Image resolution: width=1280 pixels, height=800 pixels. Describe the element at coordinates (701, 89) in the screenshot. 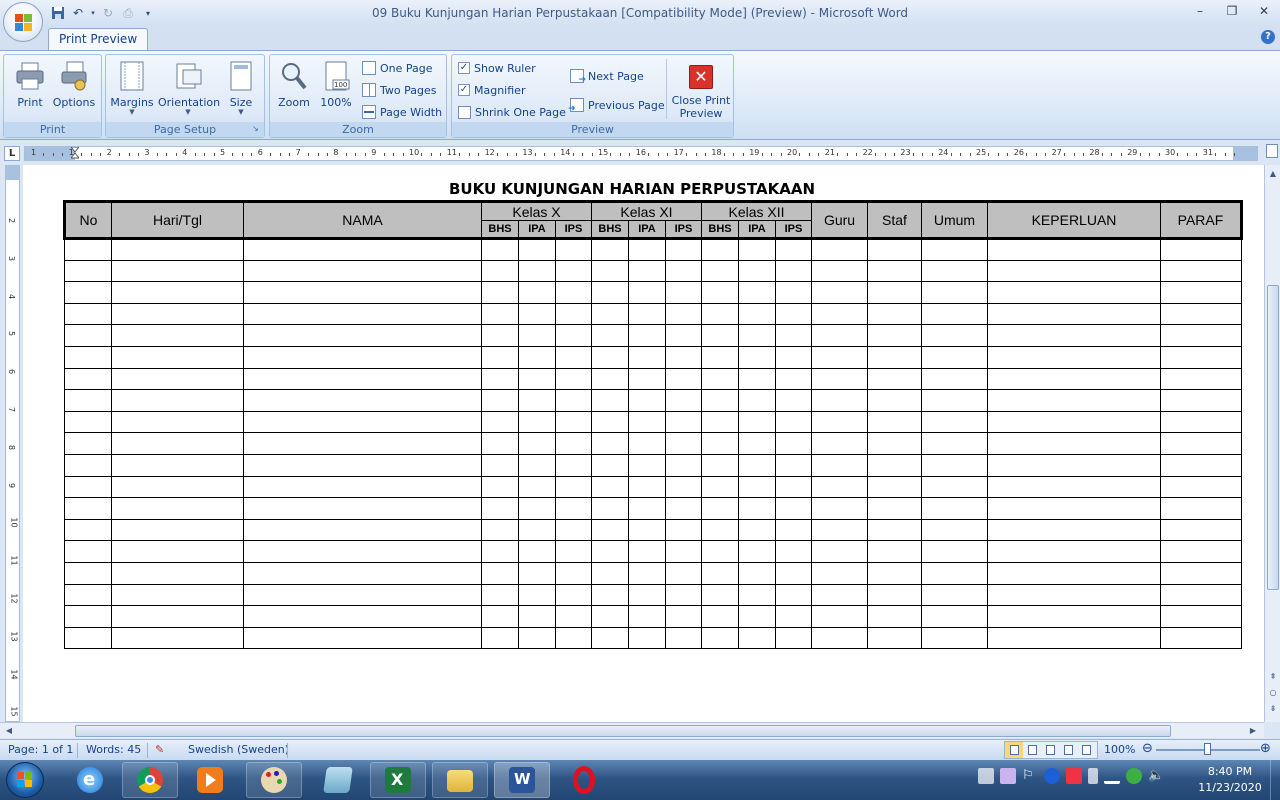

I see `close-print-preview-button: ✕ Close Print Preview` at that location.